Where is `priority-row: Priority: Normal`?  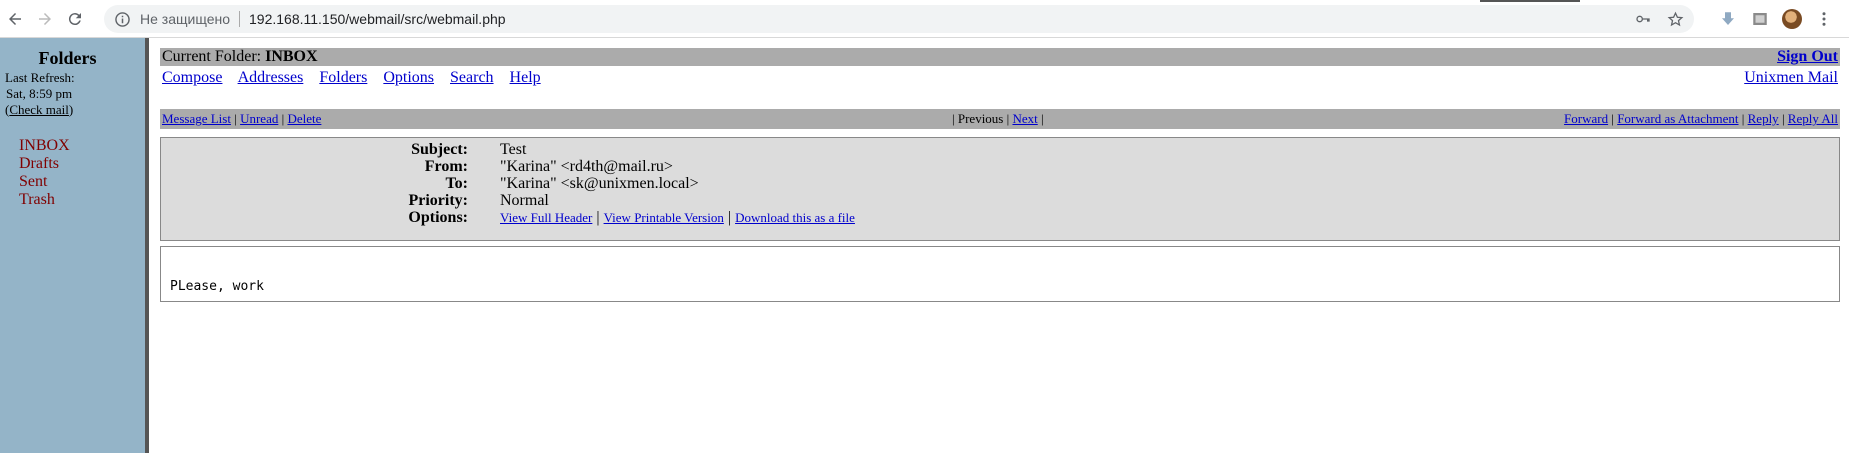 priority-row: Priority: Normal is located at coordinates (1000, 200).